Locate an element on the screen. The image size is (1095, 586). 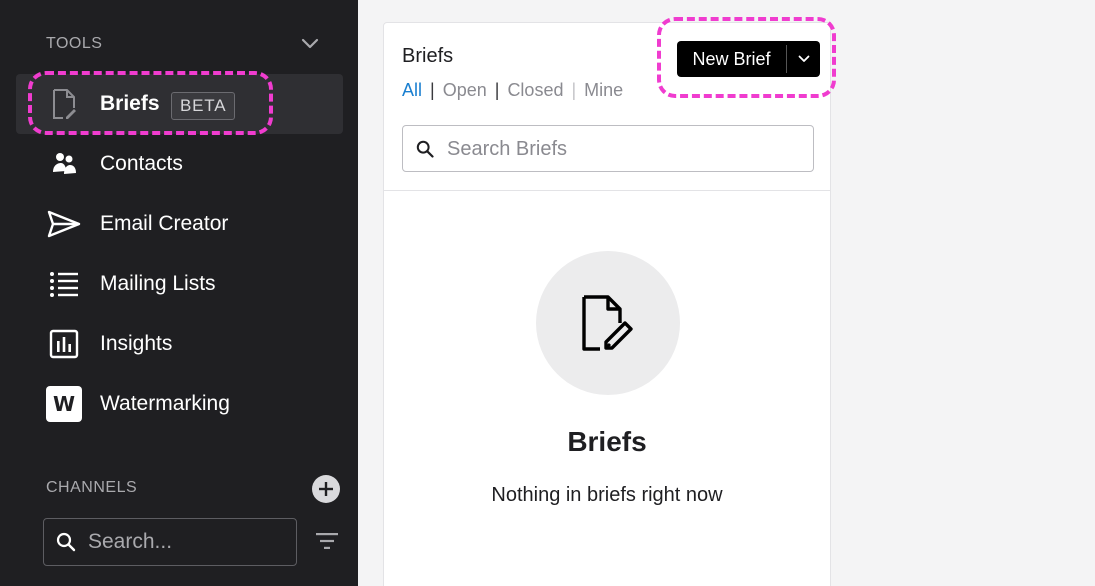
list-icon is located at coordinates (64, 284).